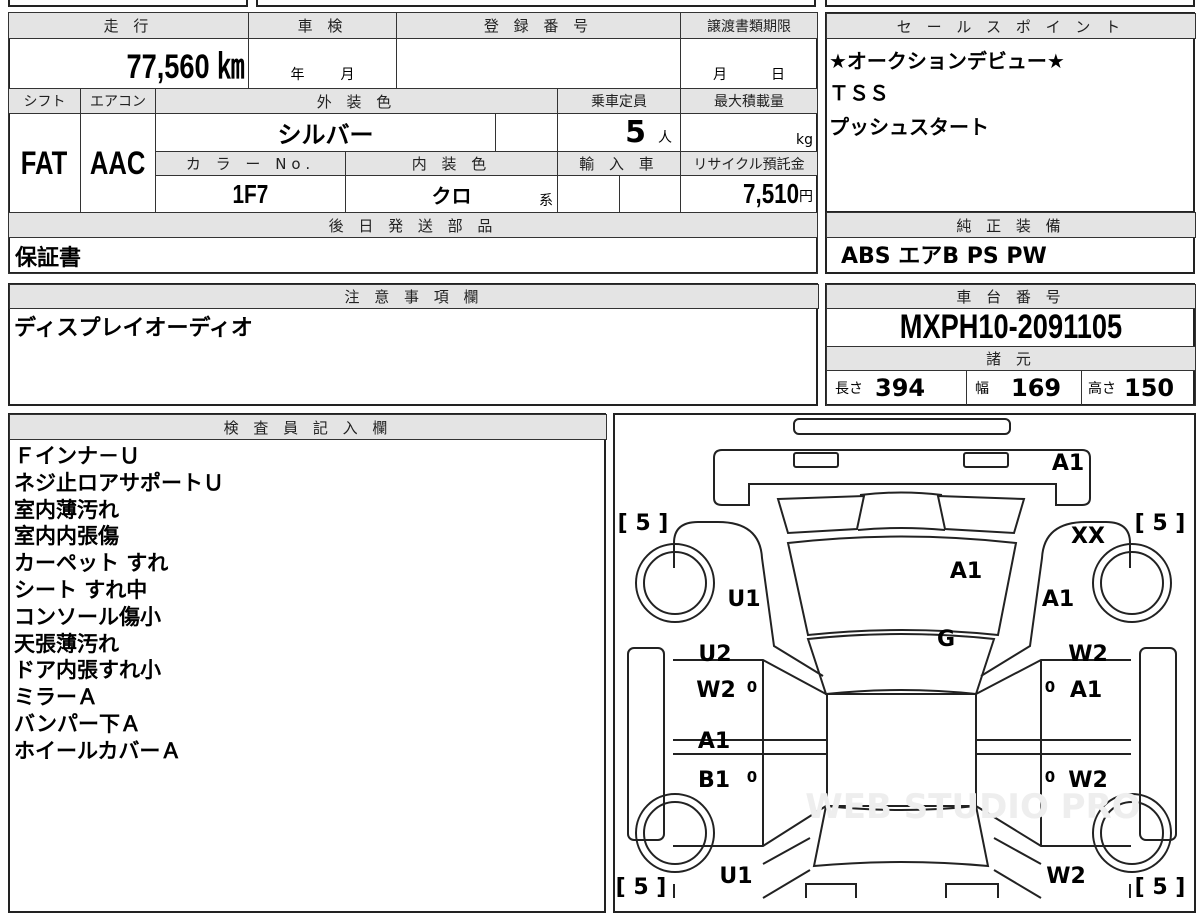  Describe the element at coordinates (66, 509) in the screenshot. I see `inspector-note-item: 室内薄汚れ` at that location.